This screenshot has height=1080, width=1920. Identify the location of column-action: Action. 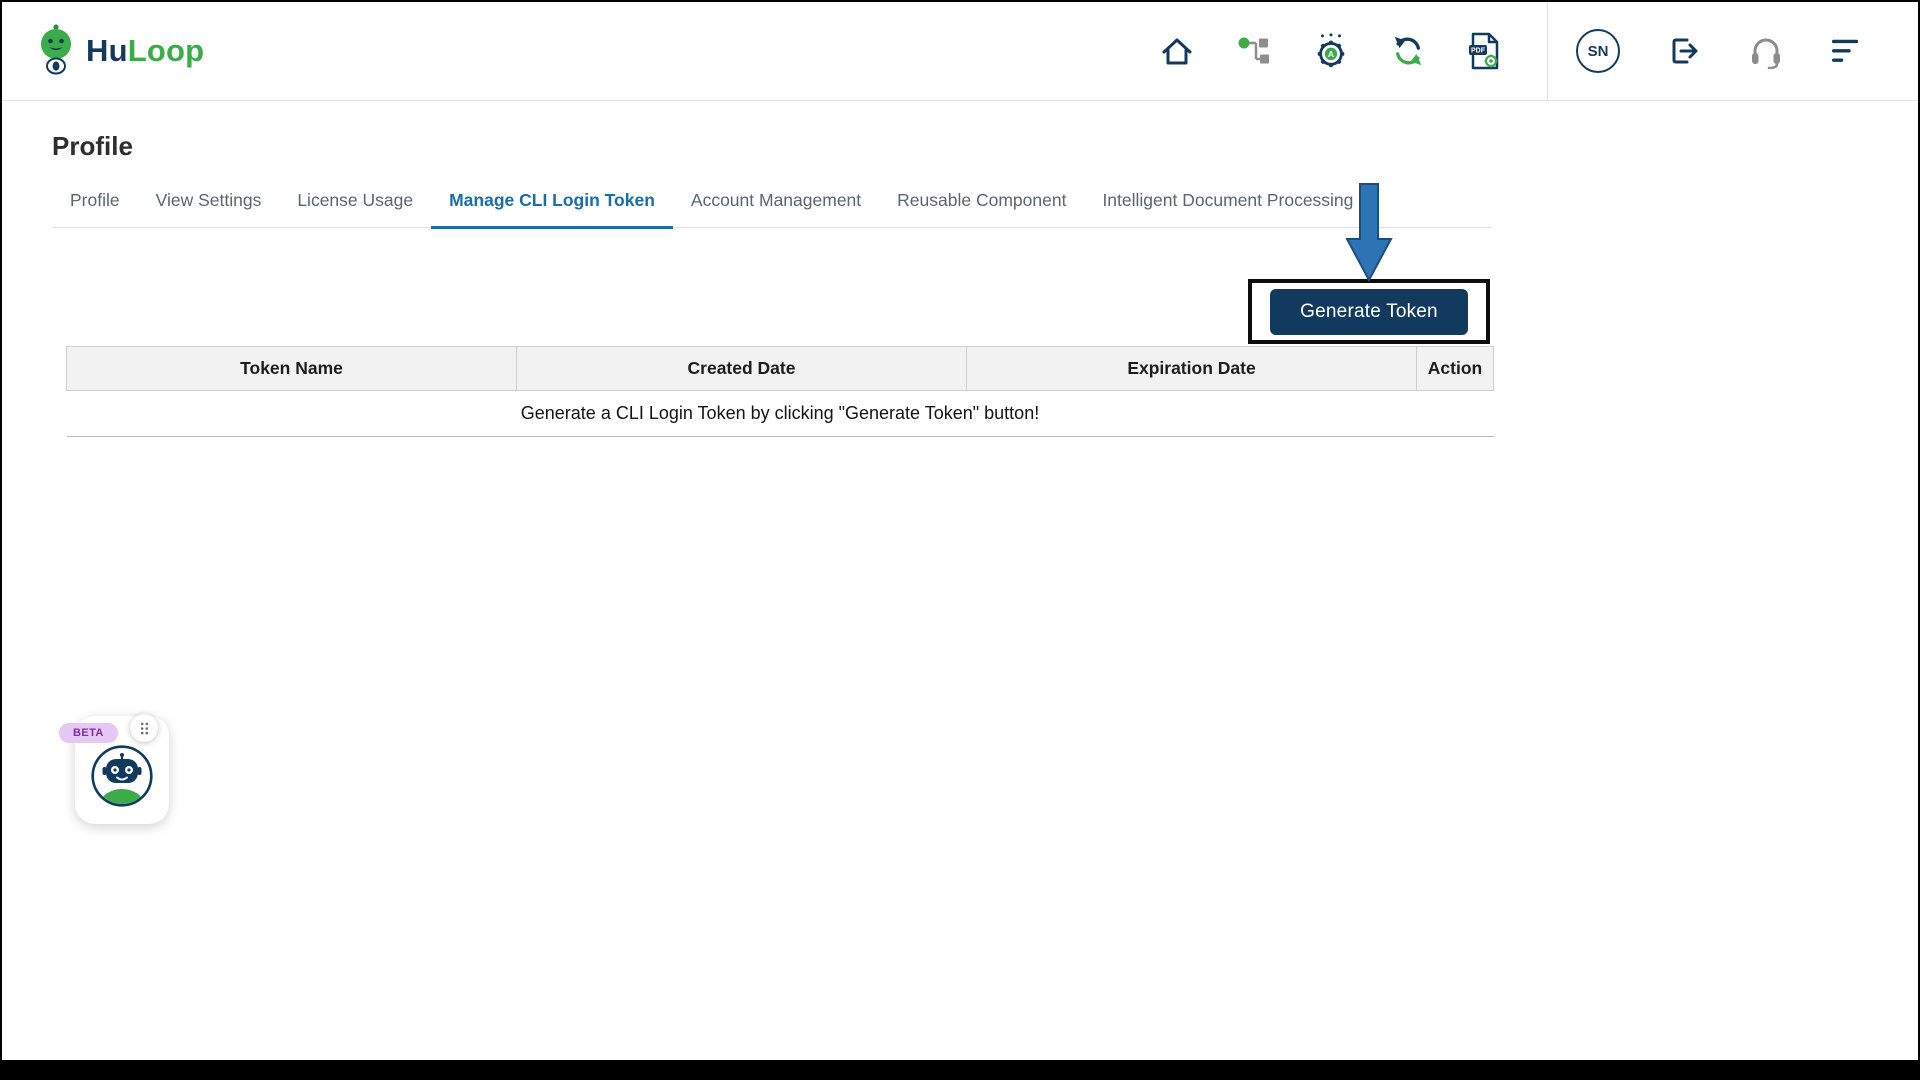
(1455, 368).